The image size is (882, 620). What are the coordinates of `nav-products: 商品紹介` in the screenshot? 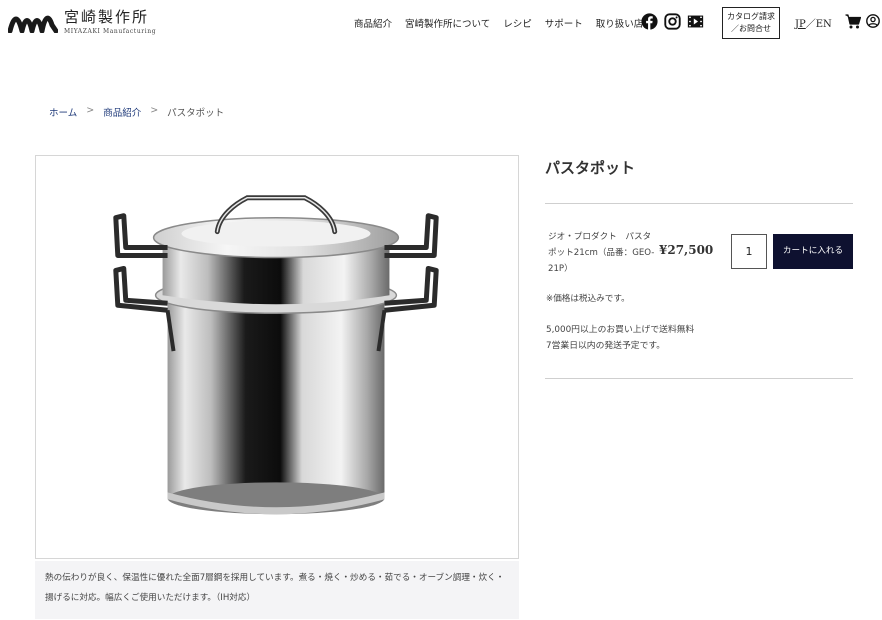 It's located at (373, 23).